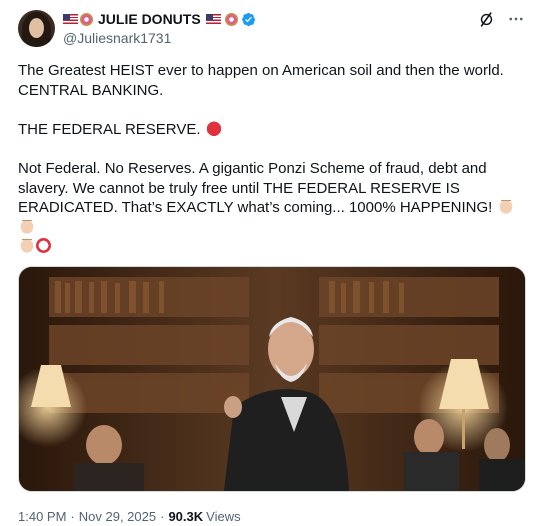  Describe the element at coordinates (149, 19) in the screenshot. I see `author-display-name: JULIE DONUTS` at that location.